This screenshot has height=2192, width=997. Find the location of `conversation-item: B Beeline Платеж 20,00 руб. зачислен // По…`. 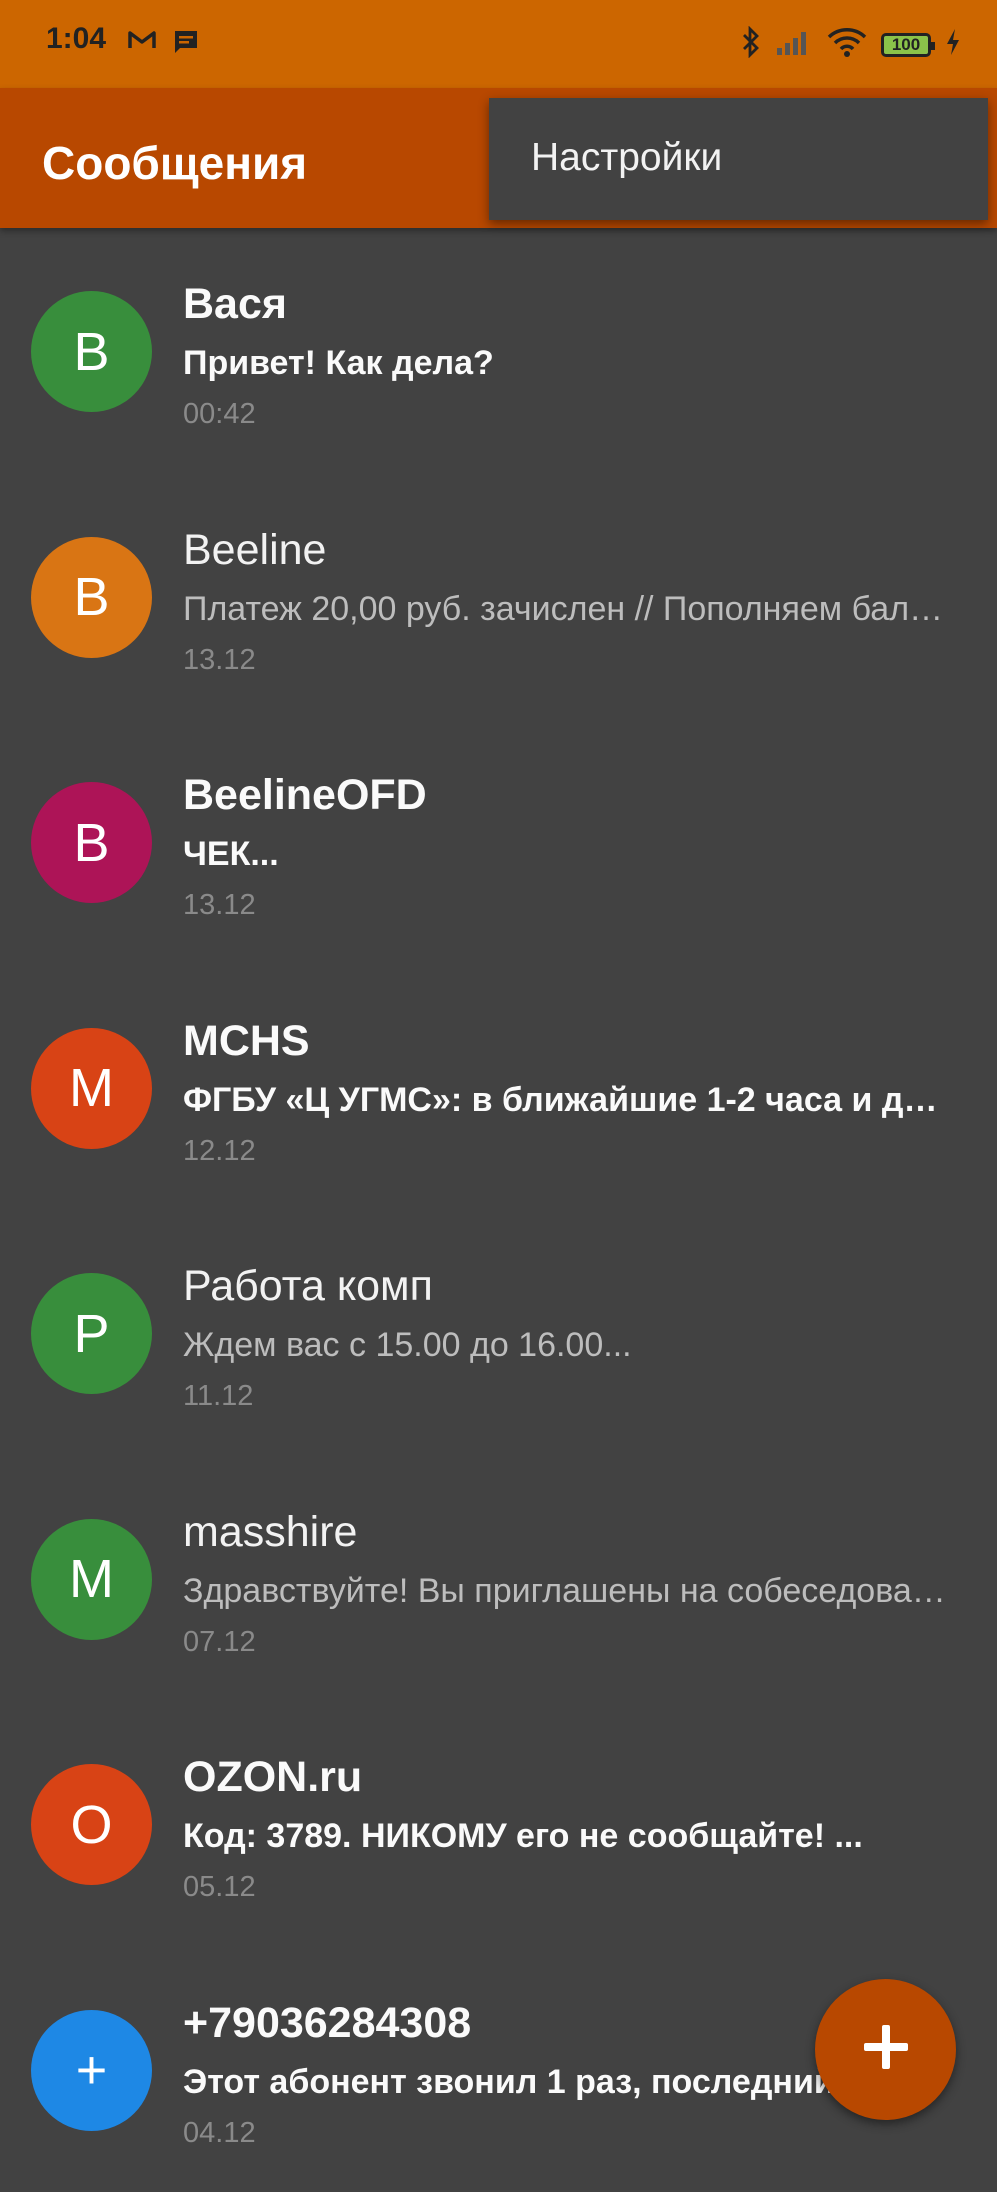

conversation-item: B Beeline Платеж 20,00 руб. зачислен // По… is located at coordinates (498, 597).